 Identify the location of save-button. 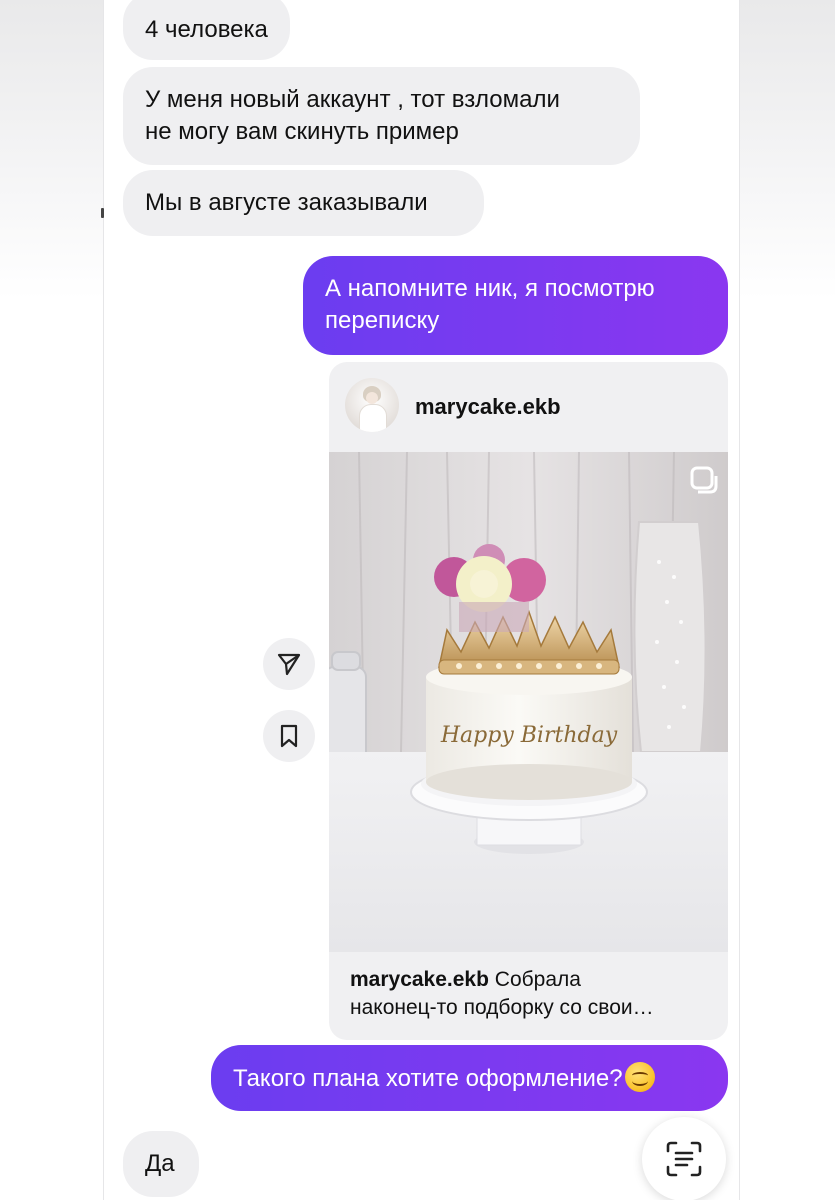
(289, 736).